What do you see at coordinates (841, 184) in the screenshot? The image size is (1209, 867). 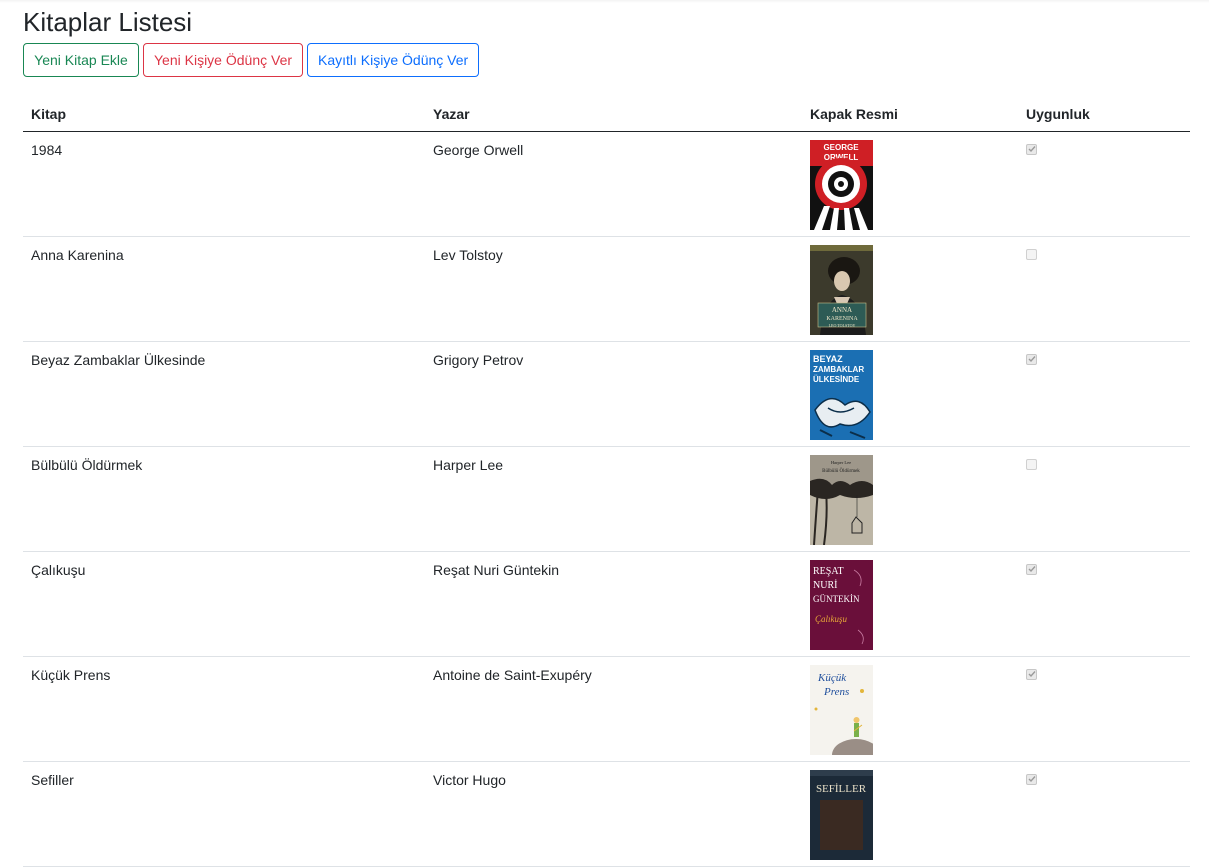 I see `orwell-1984-cover: GEORGE ORWELL` at bounding box center [841, 184].